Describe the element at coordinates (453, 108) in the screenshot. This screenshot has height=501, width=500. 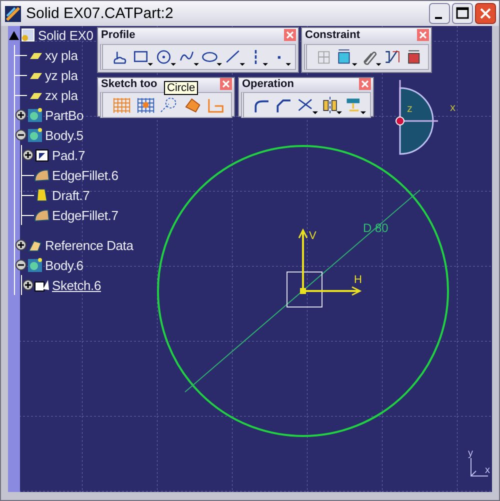
I see `compass-label: x` at that location.